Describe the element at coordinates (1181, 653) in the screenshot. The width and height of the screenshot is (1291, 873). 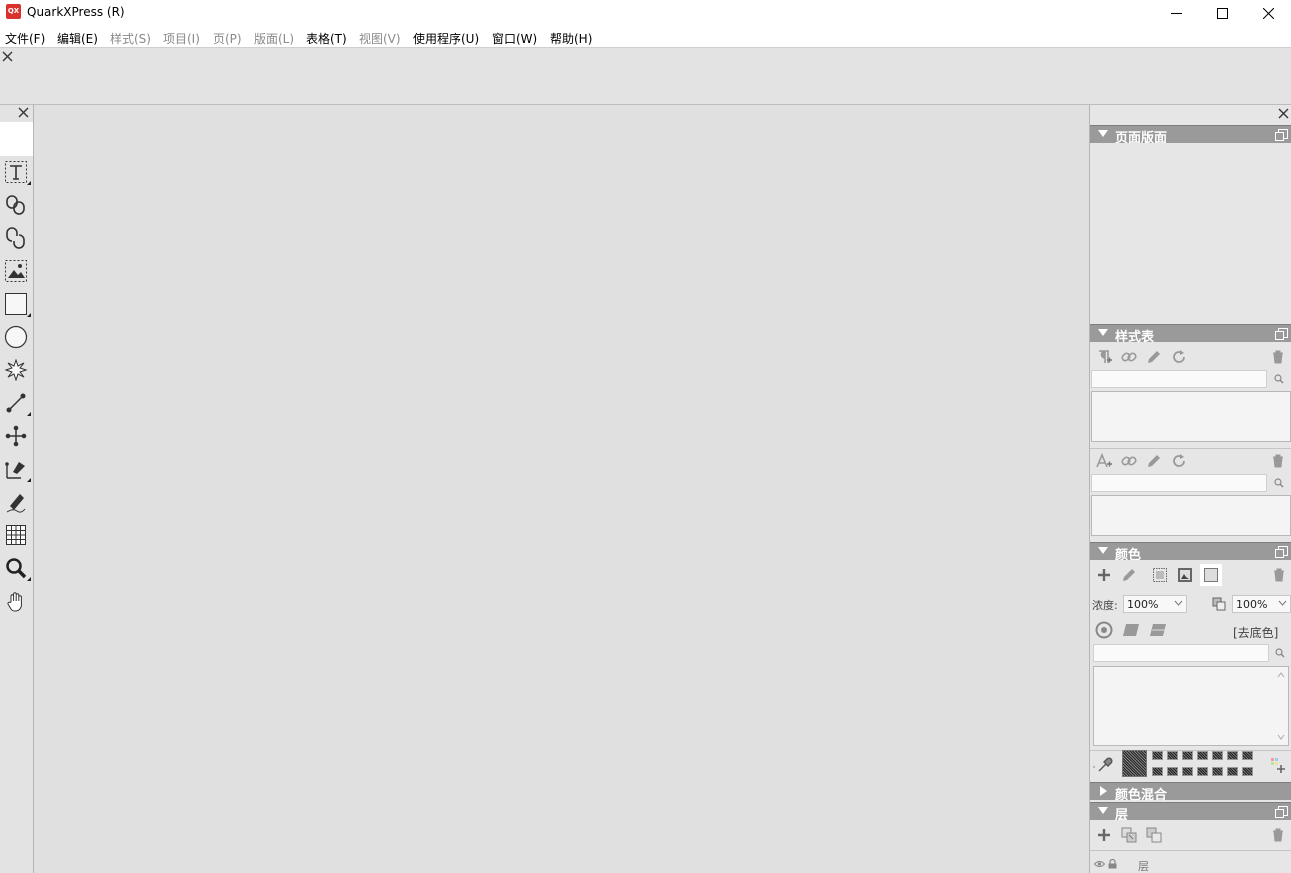
I see `color-search-input` at that location.